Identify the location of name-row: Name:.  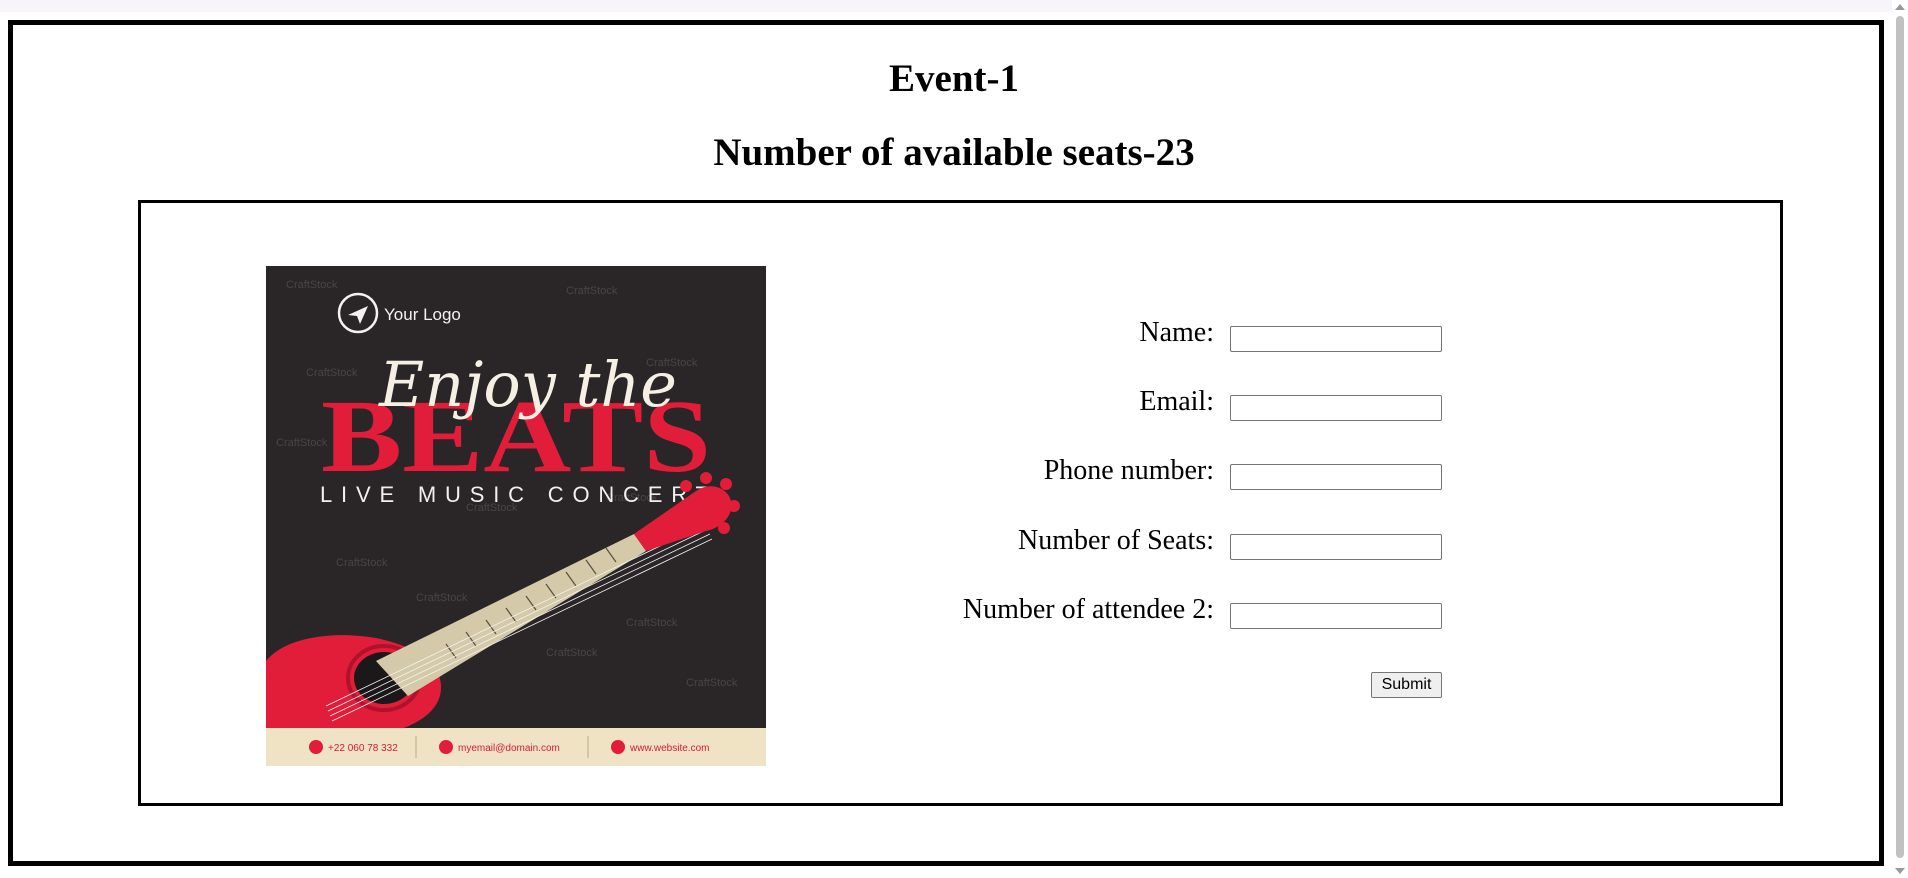
(1171, 334).